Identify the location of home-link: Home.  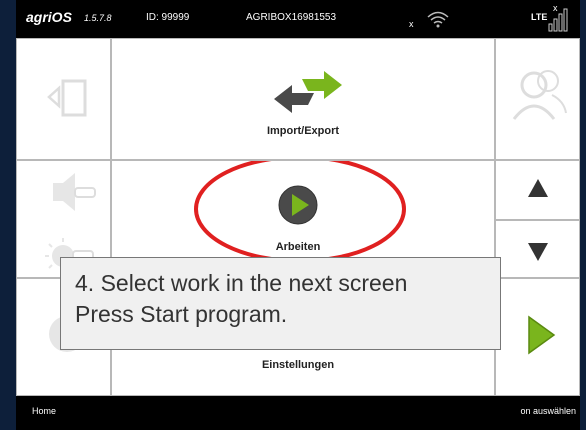
(44, 411).